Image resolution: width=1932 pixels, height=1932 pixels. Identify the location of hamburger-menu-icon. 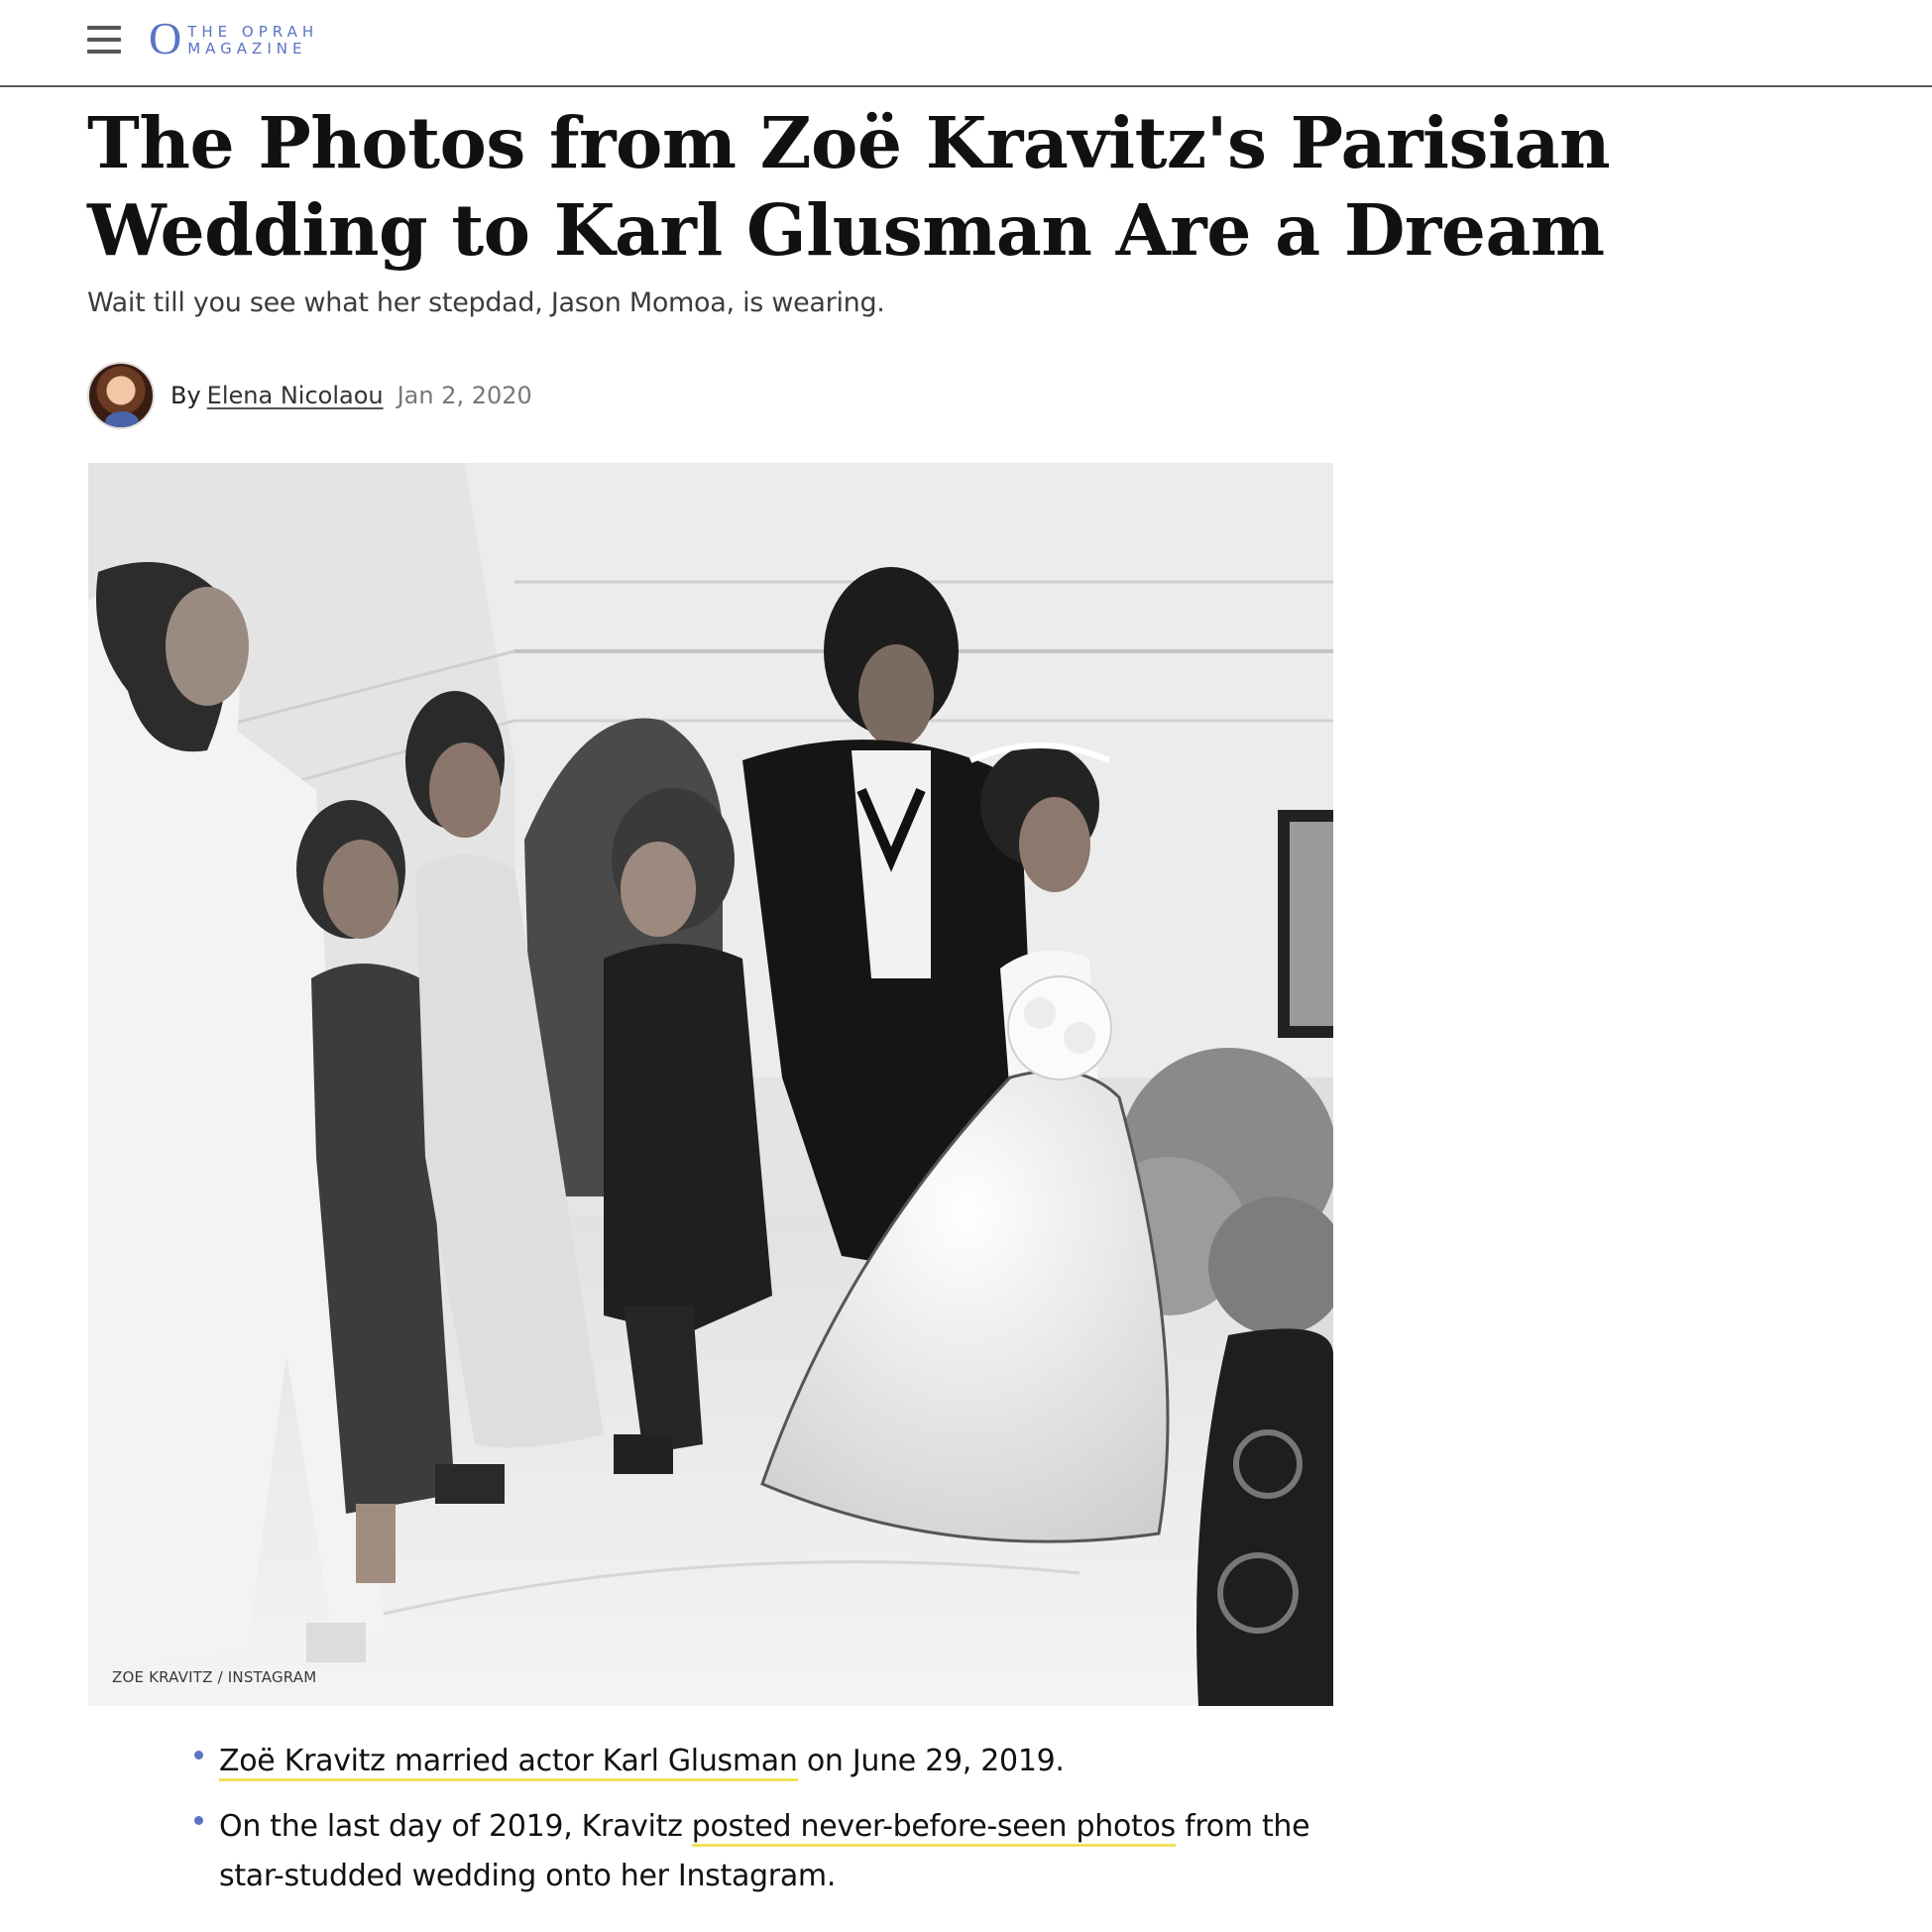
(104, 40).